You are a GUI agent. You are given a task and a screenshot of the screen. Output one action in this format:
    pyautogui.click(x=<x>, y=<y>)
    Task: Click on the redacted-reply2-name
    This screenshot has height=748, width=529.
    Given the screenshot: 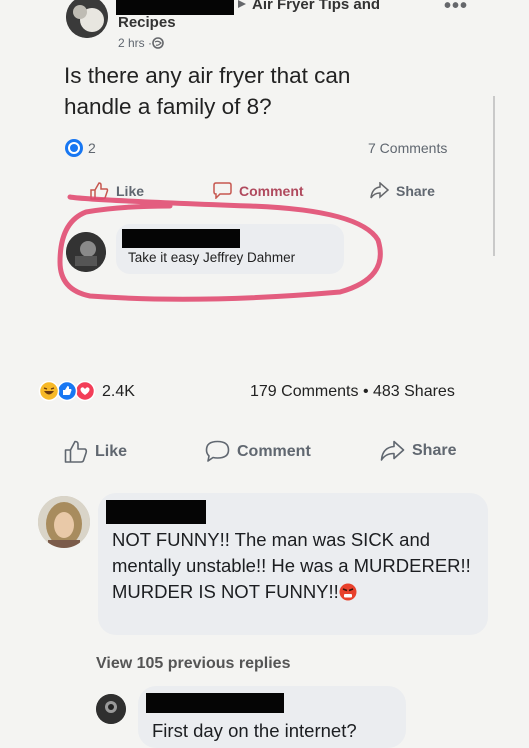 What is the action you would take?
    pyautogui.click(x=215, y=703)
    